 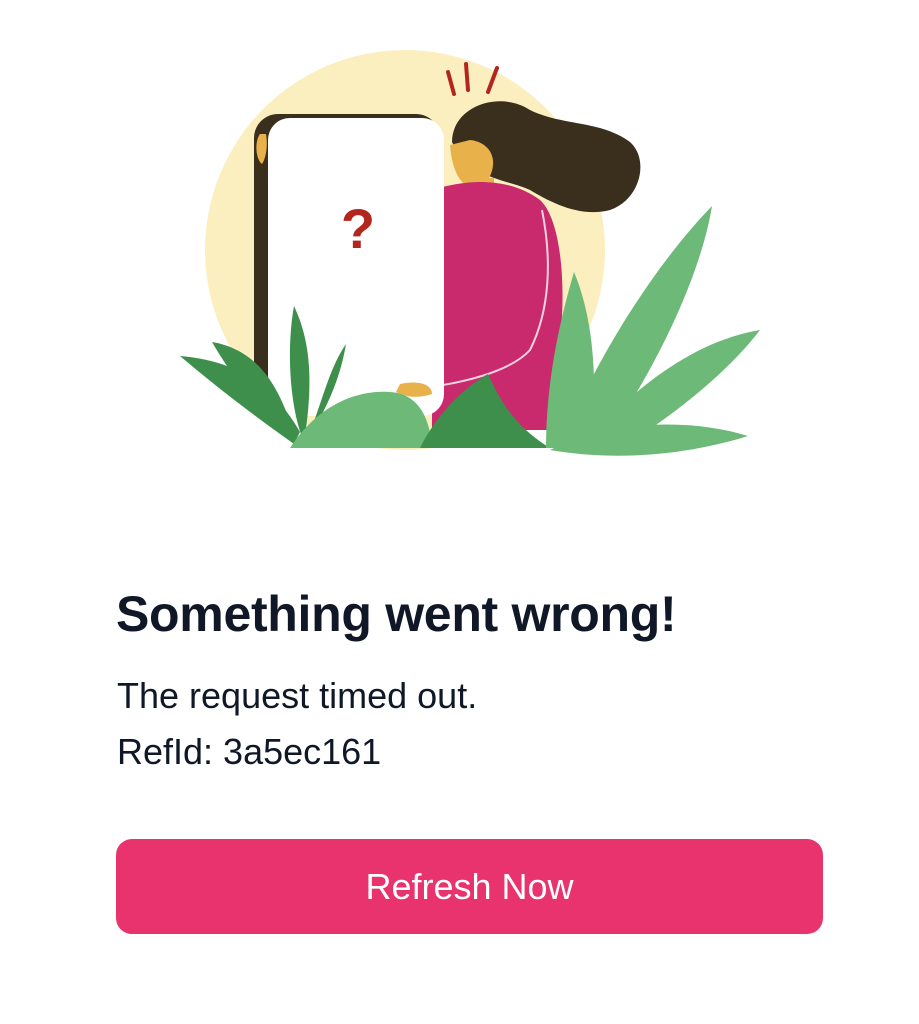 What do you see at coordinates (297, 695) in the screenshot?
I see `error-message: The request timed out.` at bounding box center [297, 695].